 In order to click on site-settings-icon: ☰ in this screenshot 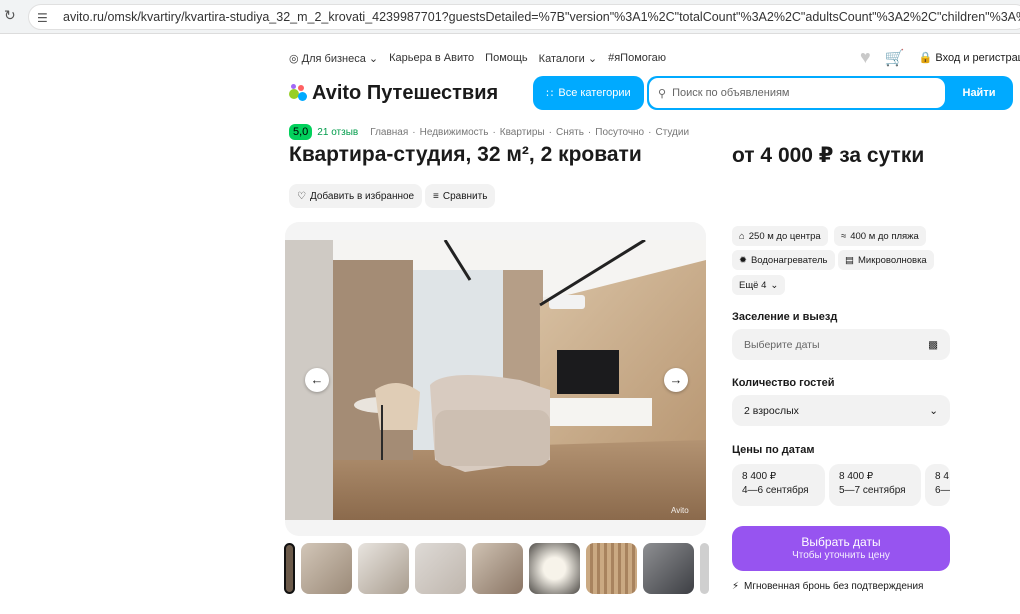, I will do `click(44, 18)`.